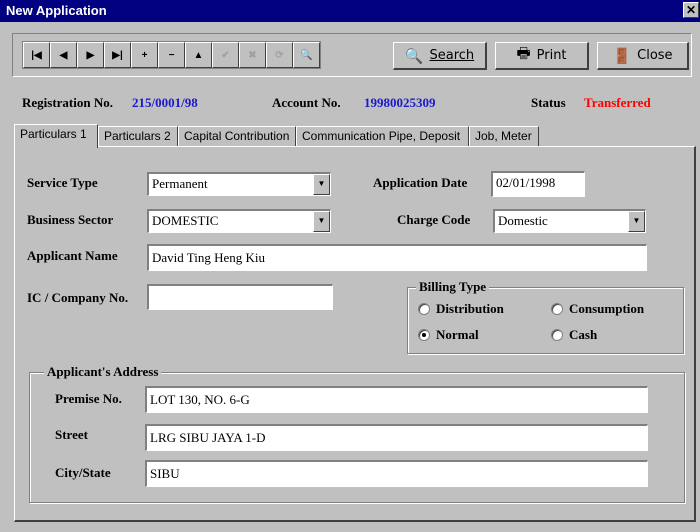 The height and width of the screenshot is (532, 700). Describe the element at coordinates (198, 55) in the screenshot. I see `edit-record-button: ▲` at that location.